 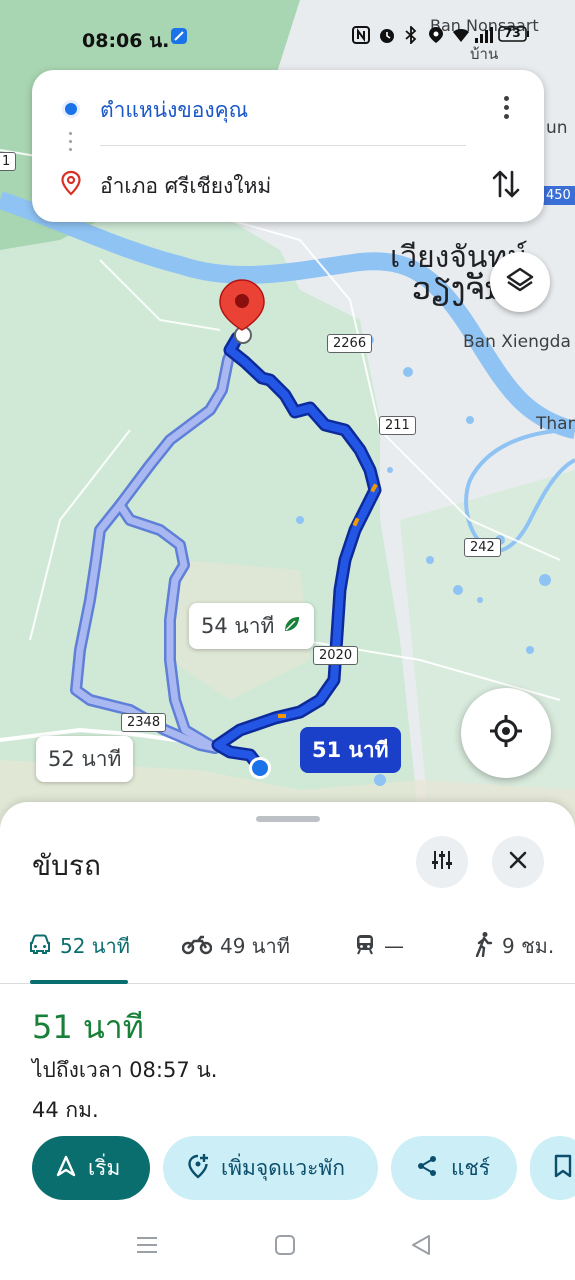 What do you see at coordinates (557, 195) in the screenshot?
I see `road-shield-450: 450` at bounding box center [557, 195].